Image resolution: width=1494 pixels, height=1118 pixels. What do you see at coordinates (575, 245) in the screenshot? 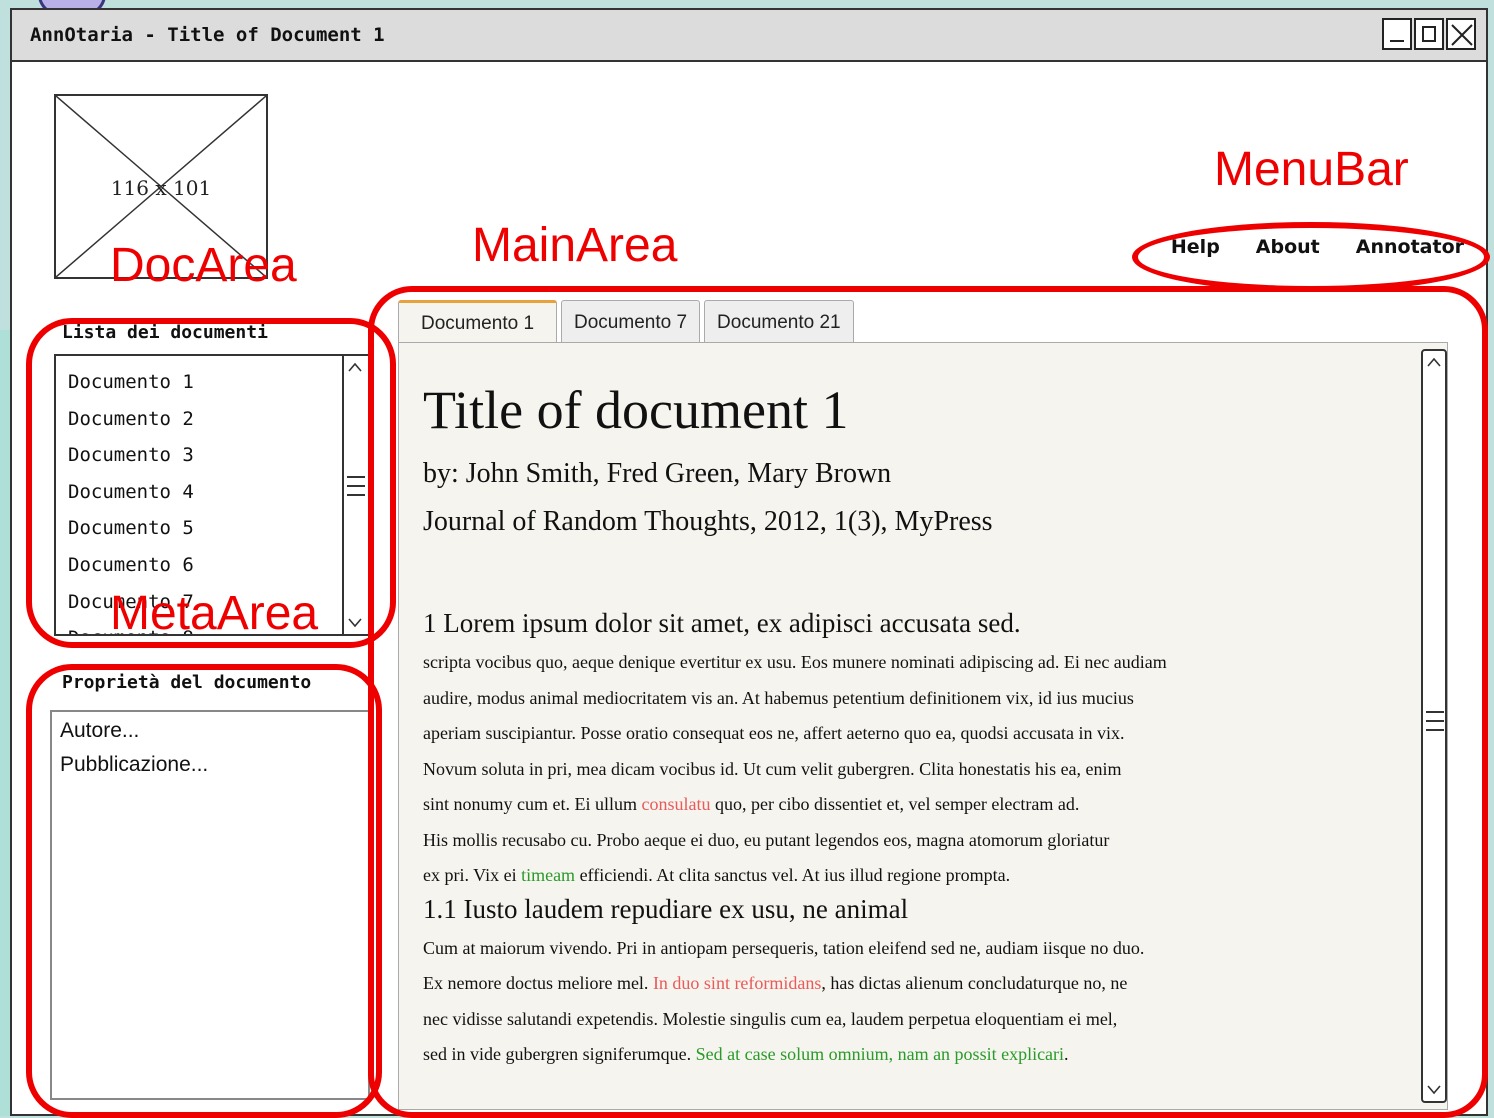
I see `mainarea-annotation-label: MainArea` at bounding box center [575, 245].